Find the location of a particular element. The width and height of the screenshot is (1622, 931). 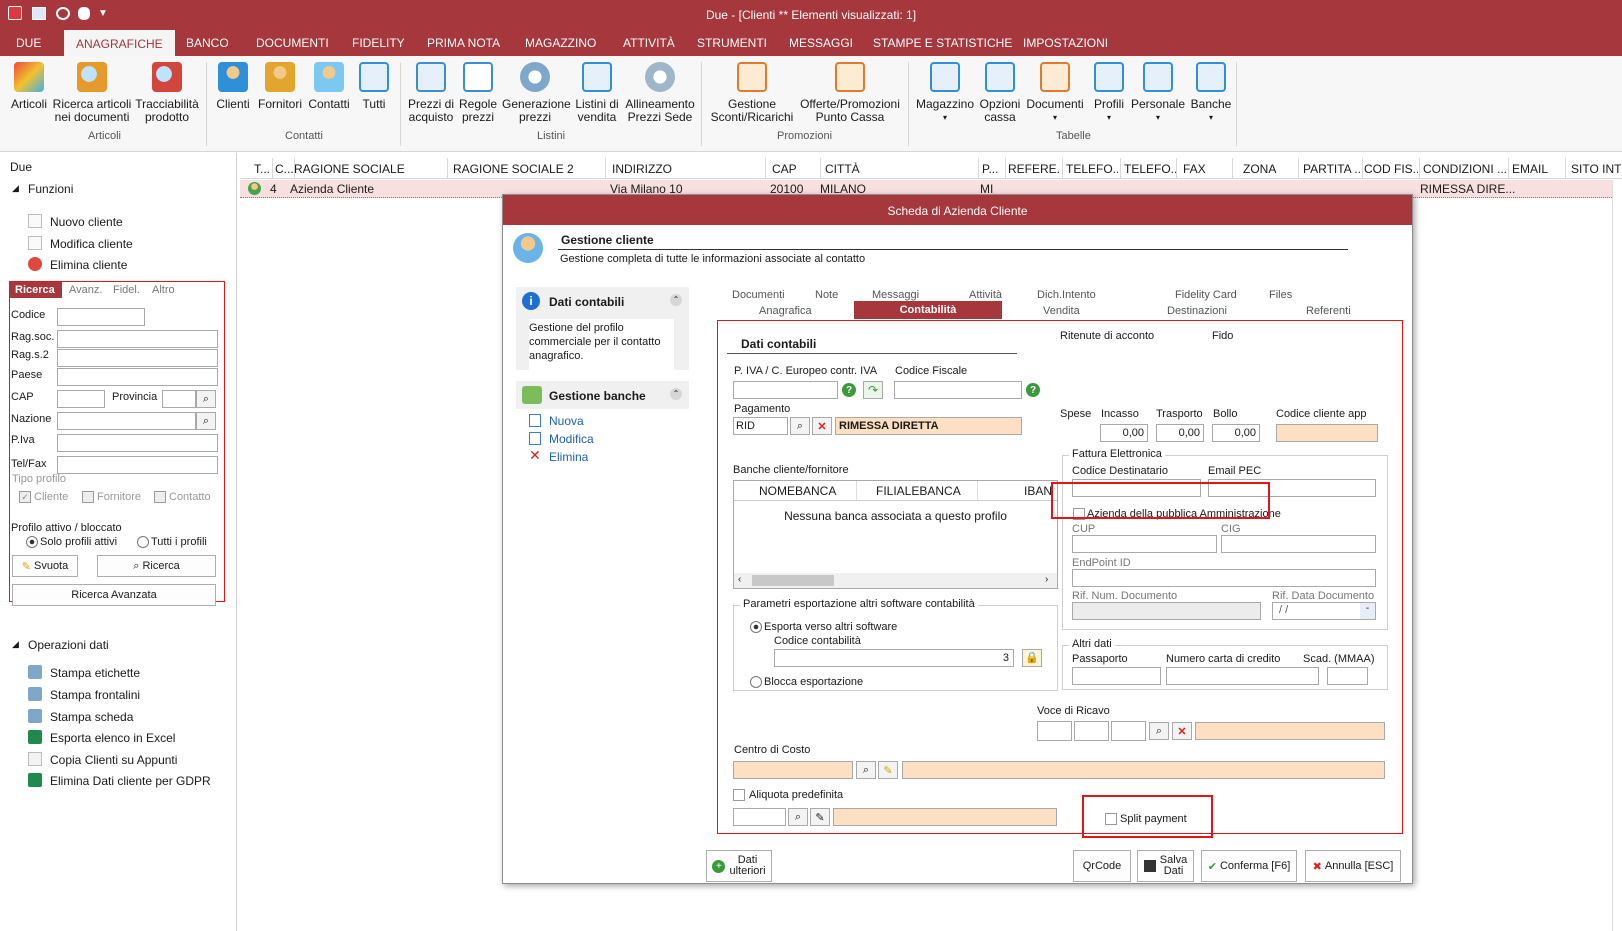

tab-dich-intento: Dich.Intento is located at coordinates (1066, 295).